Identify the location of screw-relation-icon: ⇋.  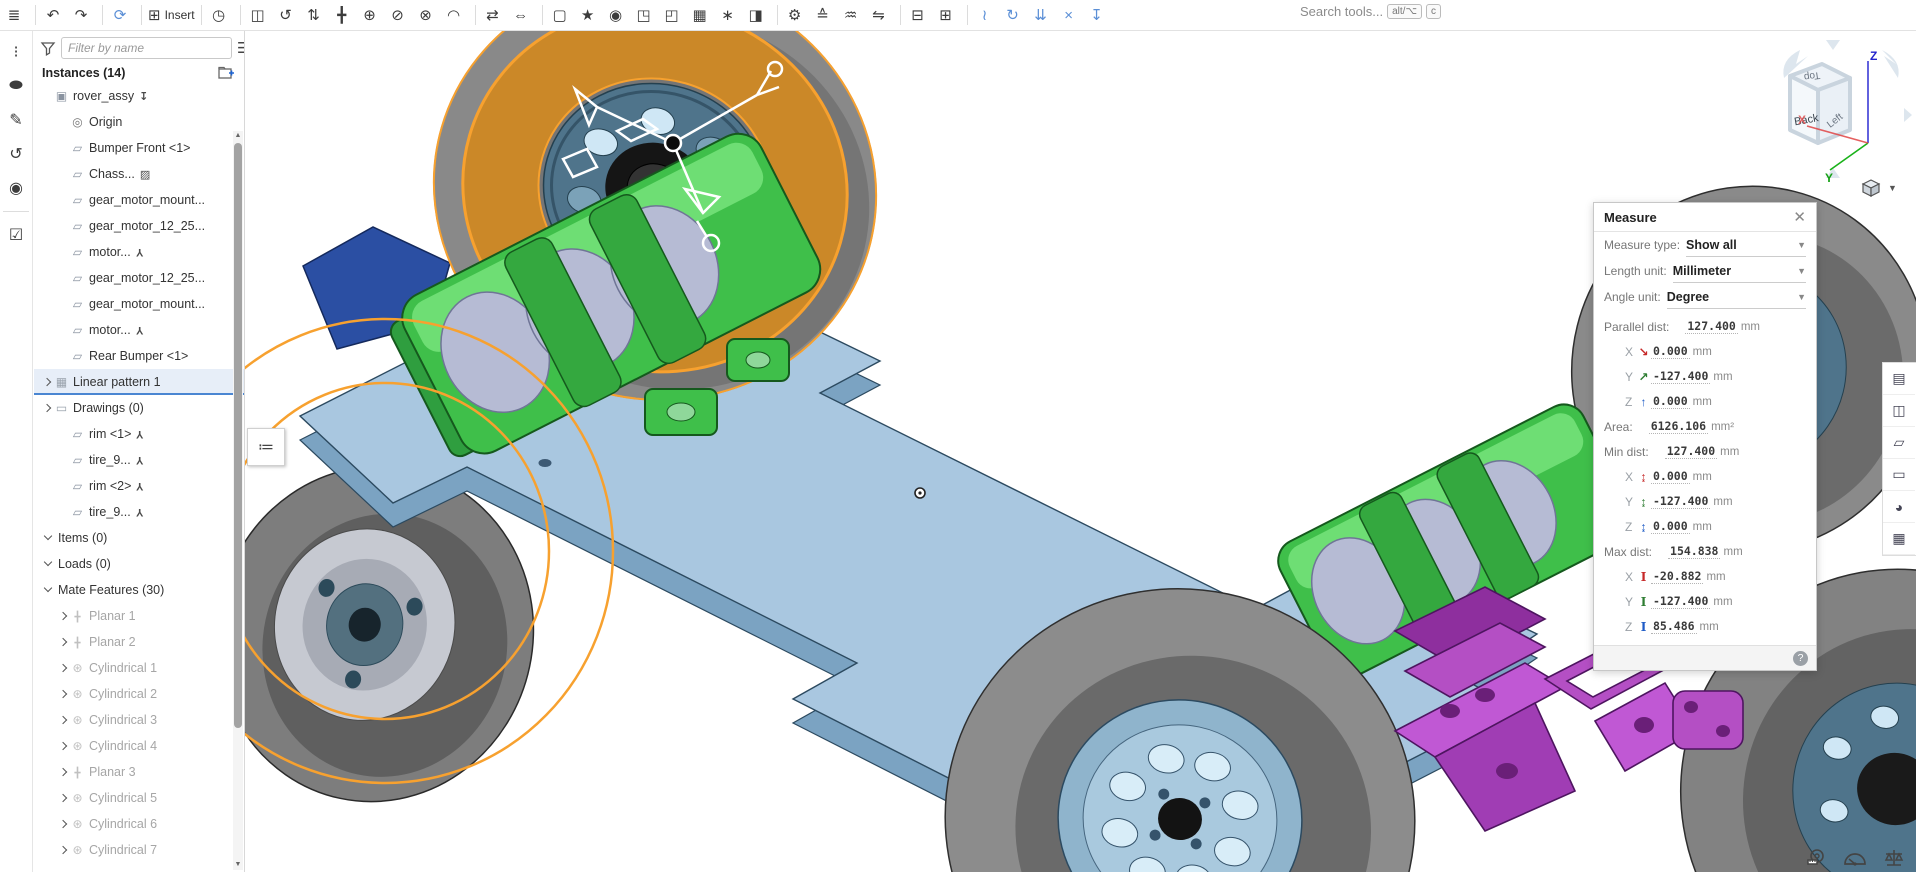
(881, 15).